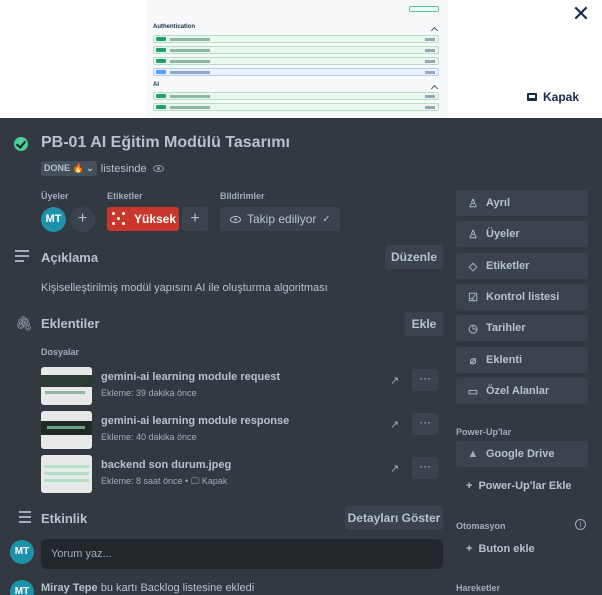 This screenshot has width=602, height=595. Describe the element at coordinates (164, 481) in the screenshot. I see `attachment-meta: Ekleme: 8 saat önce • 🖵 Kapak` at that location.